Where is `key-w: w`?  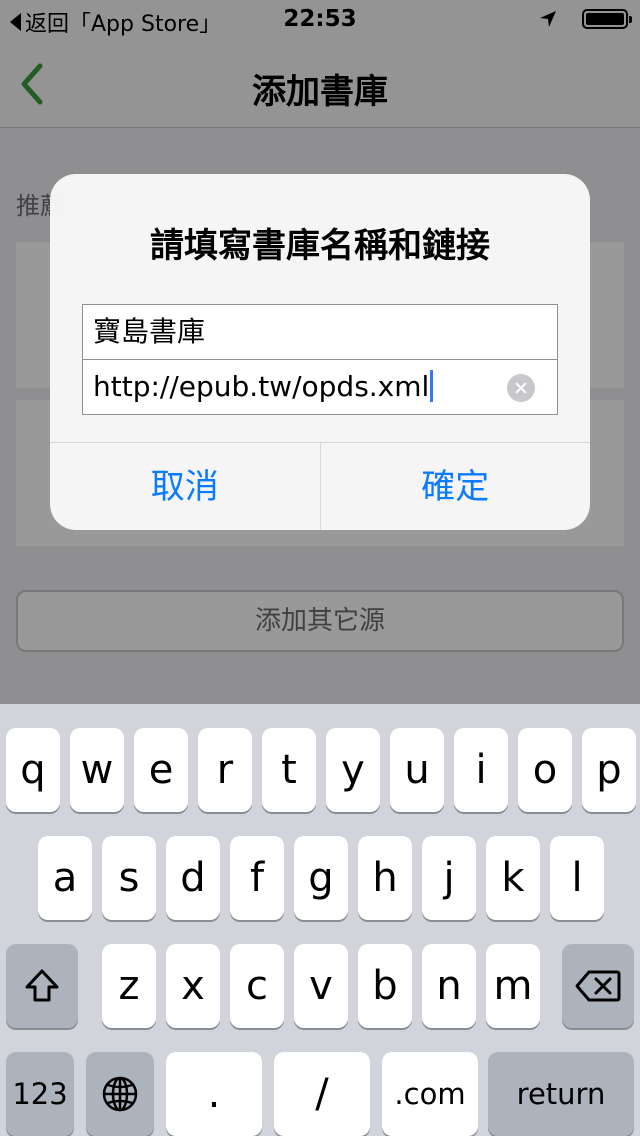 key-w: w is located at coordinates (97, 770).